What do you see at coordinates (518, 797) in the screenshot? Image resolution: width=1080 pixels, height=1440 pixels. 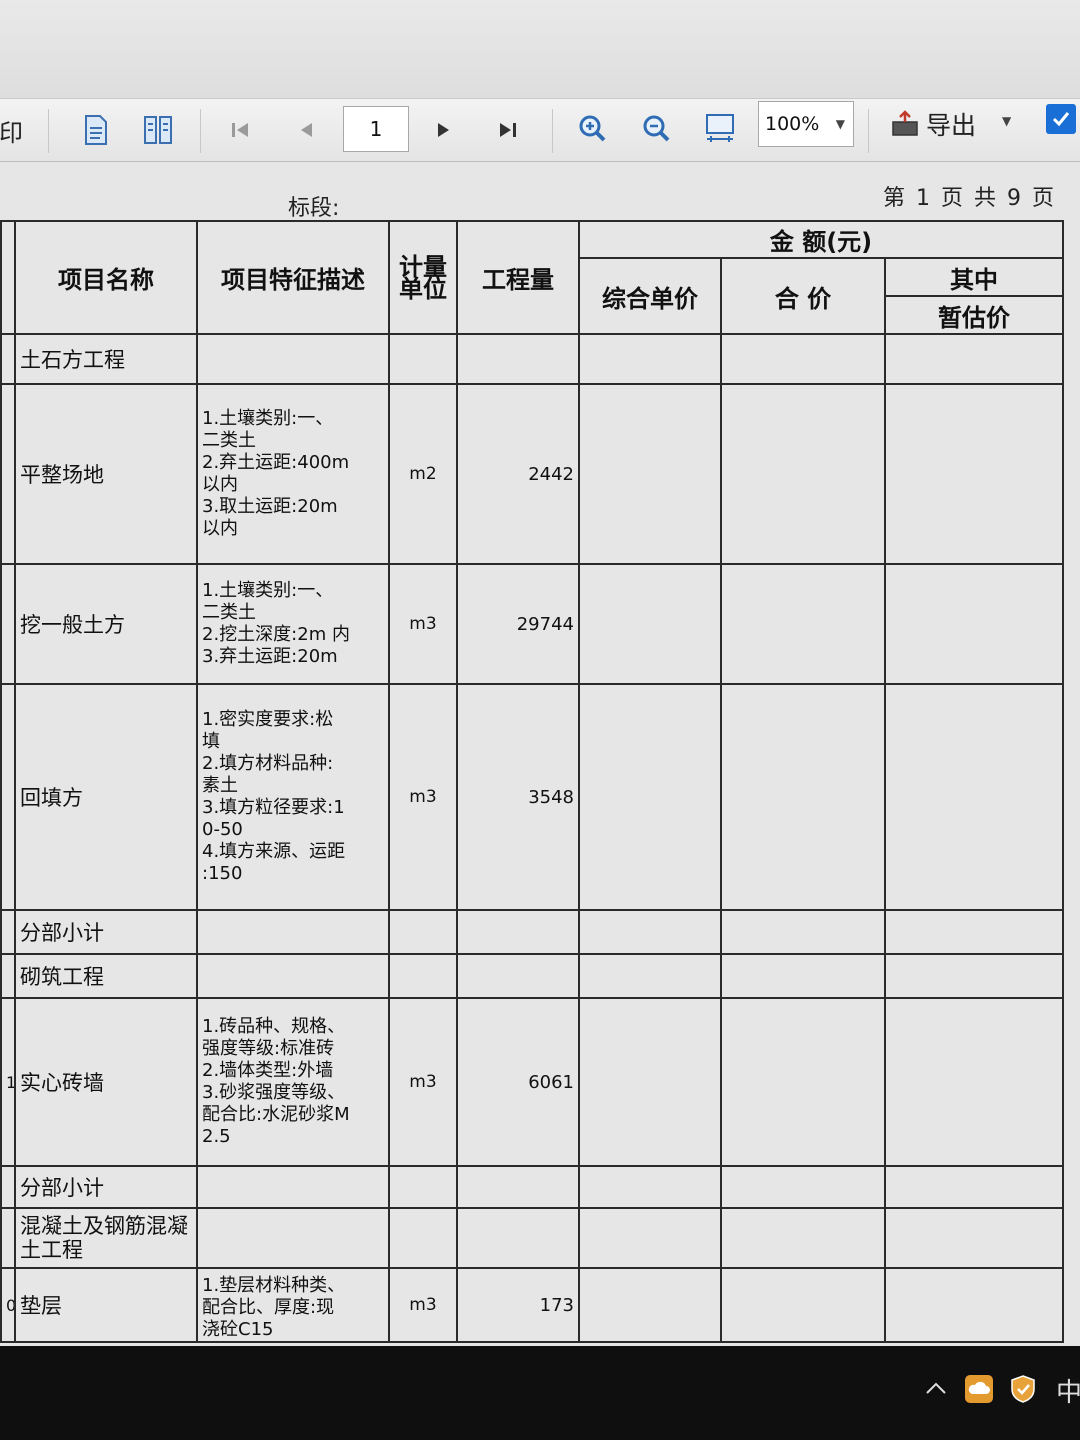 I see `row-qty: 3548` at bounding box center [518, 797].